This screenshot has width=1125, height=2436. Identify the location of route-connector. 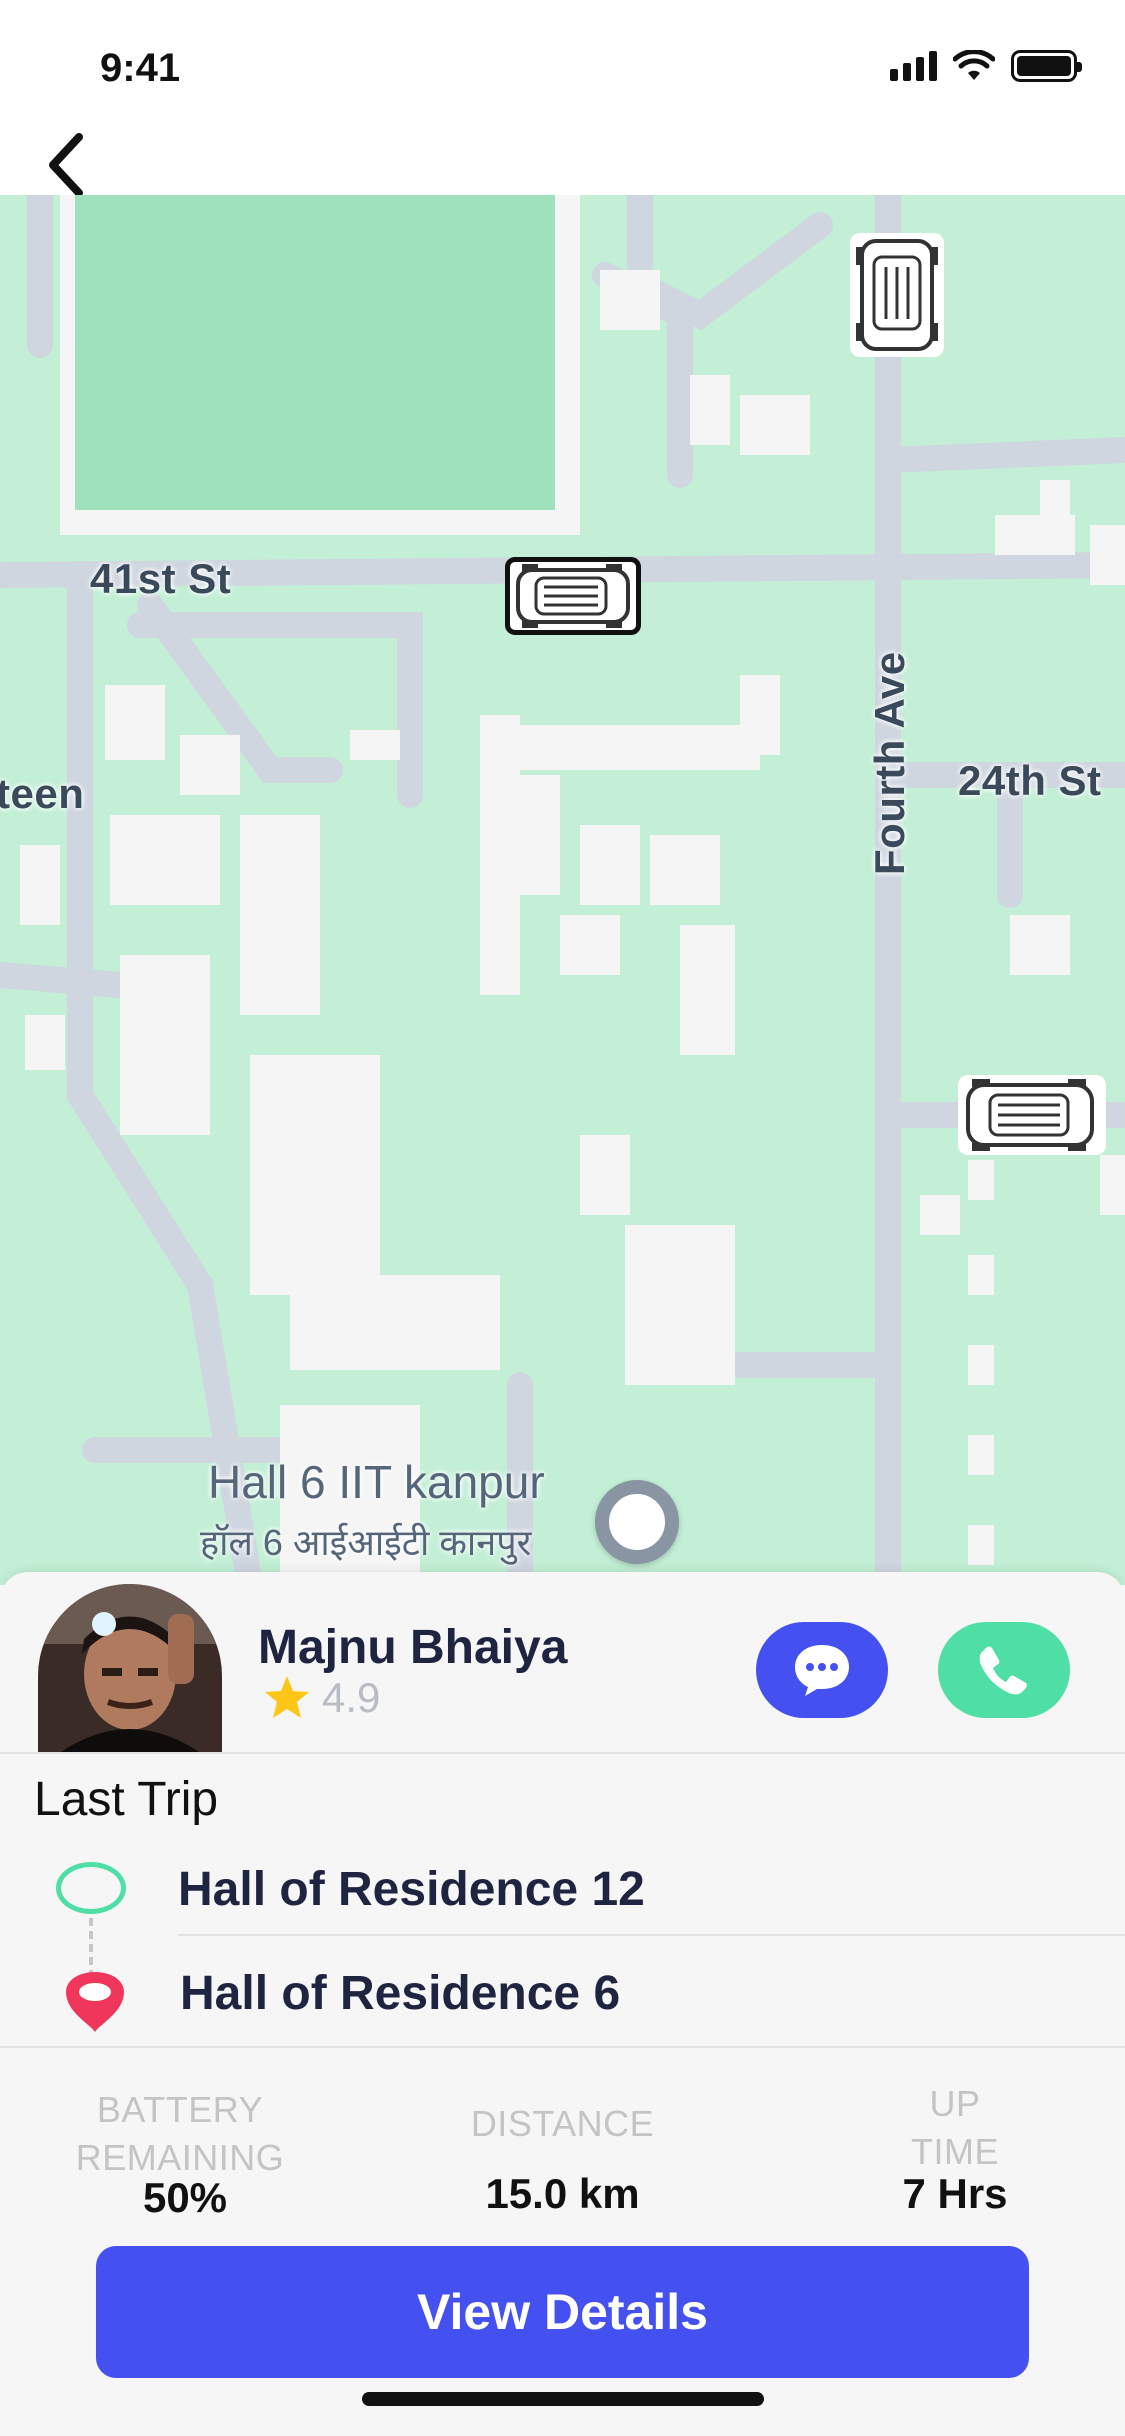
(91, 1948).